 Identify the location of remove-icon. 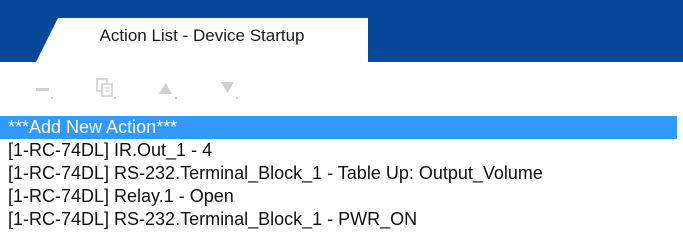
(44, 93).